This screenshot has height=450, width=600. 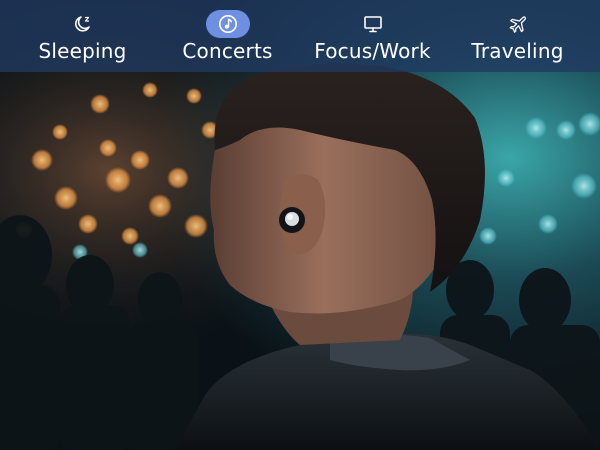 I want to click on tab-sleeping: Sleeping, so click(x=82, y=36).